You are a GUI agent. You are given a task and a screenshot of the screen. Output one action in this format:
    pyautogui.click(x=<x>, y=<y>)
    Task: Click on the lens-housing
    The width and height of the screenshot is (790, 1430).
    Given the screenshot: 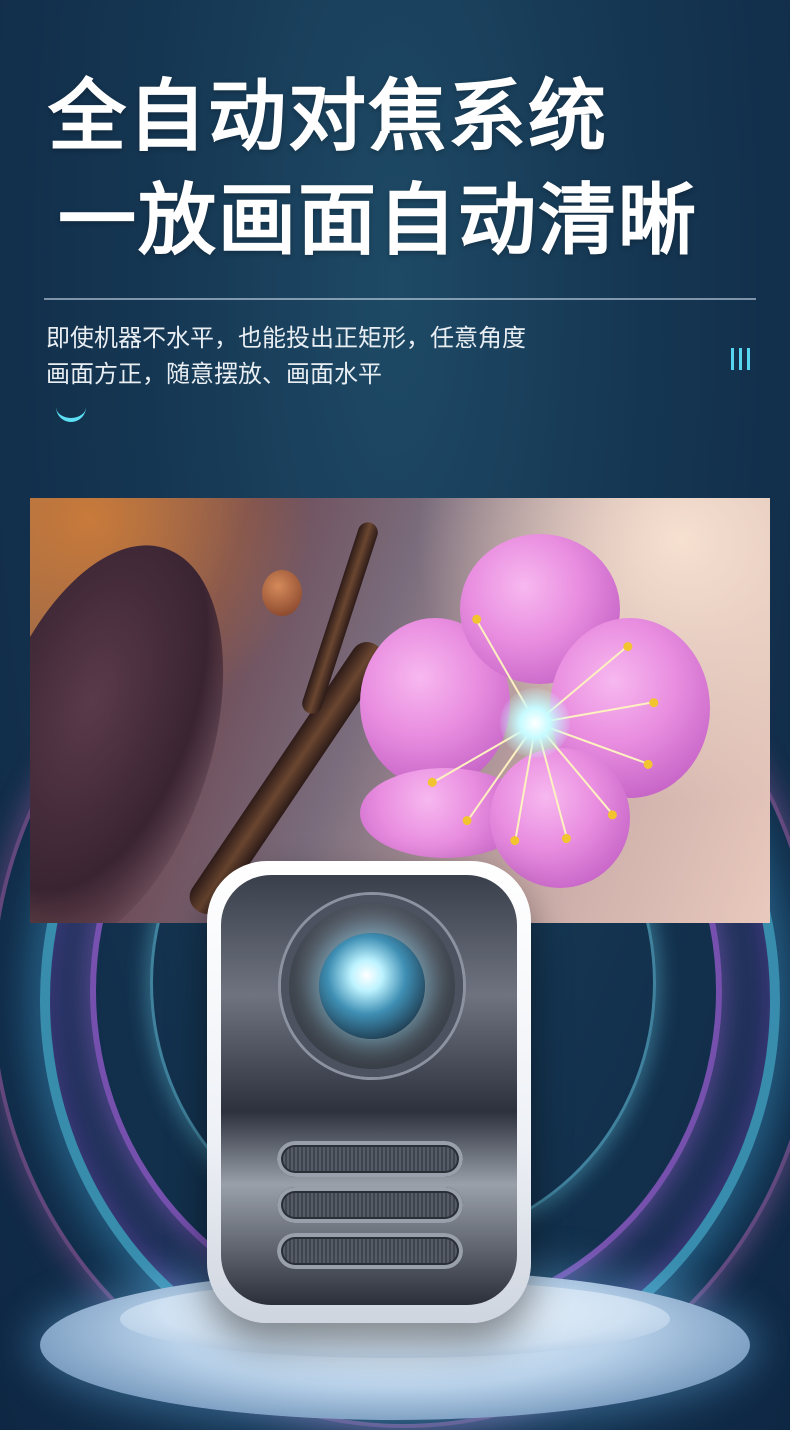 What is the action you would take?
    pyautogui.click(x=372, y=986)
    